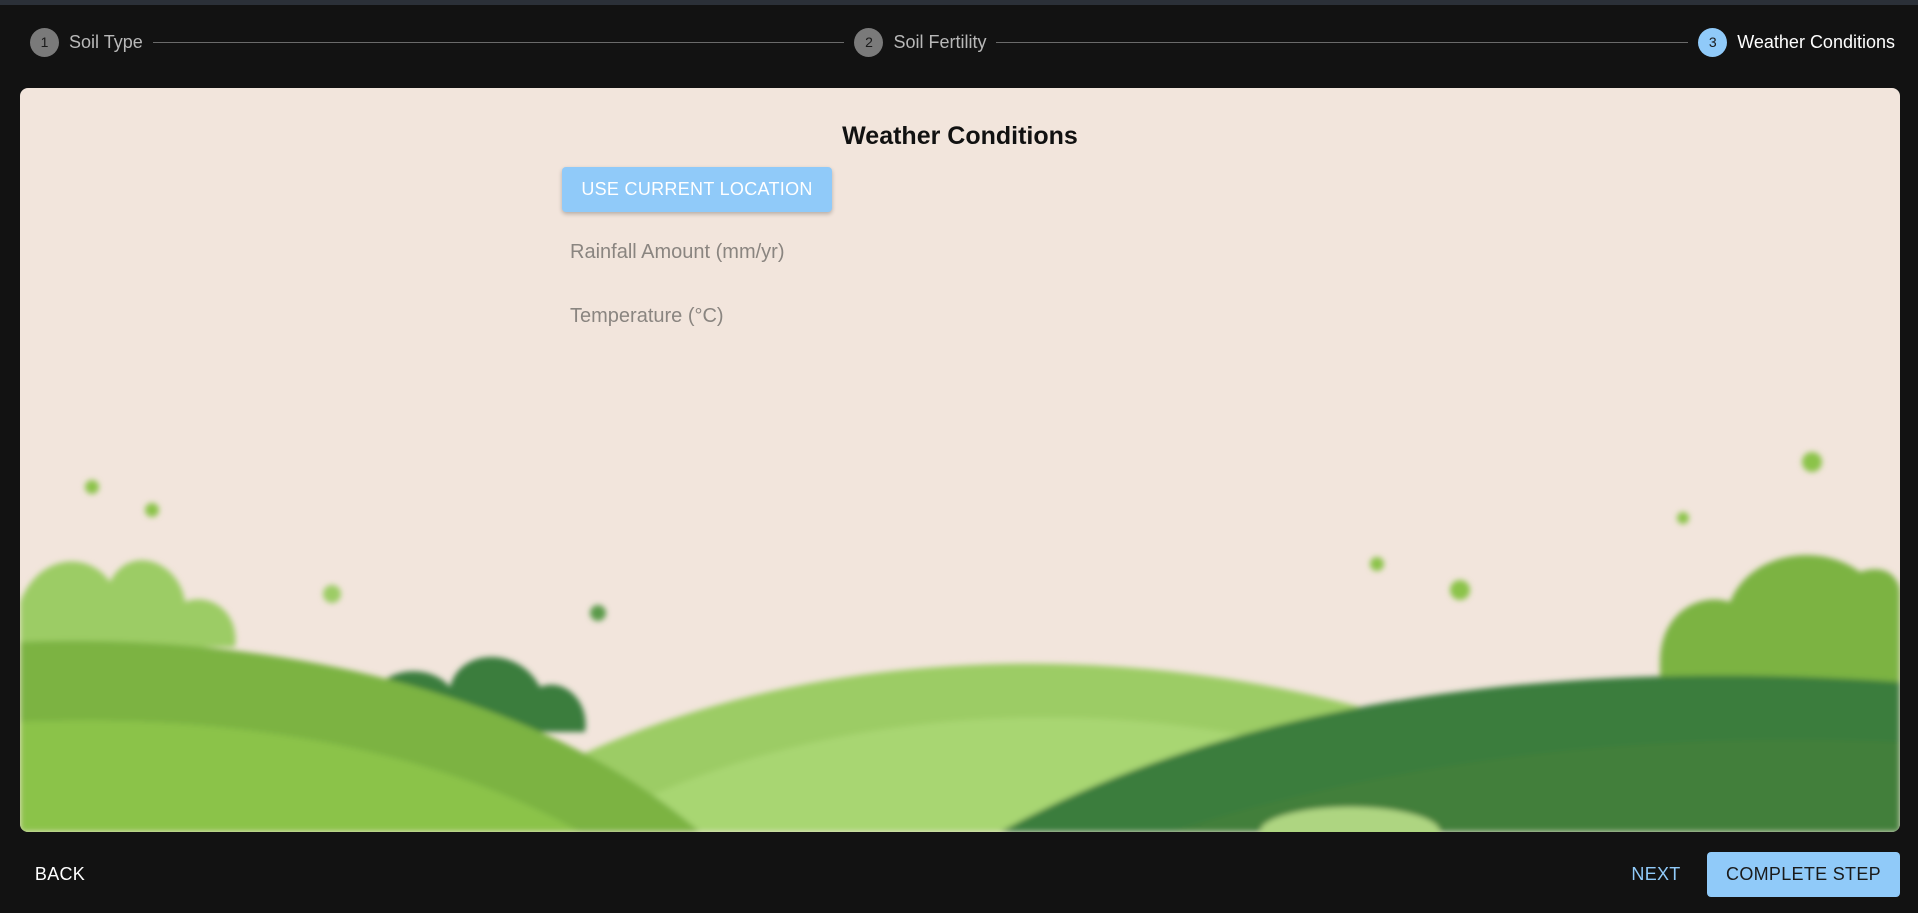  Describe the element at coordinates (44, 42) in the screenshot. I see `step-number-badge: 1` at that location.